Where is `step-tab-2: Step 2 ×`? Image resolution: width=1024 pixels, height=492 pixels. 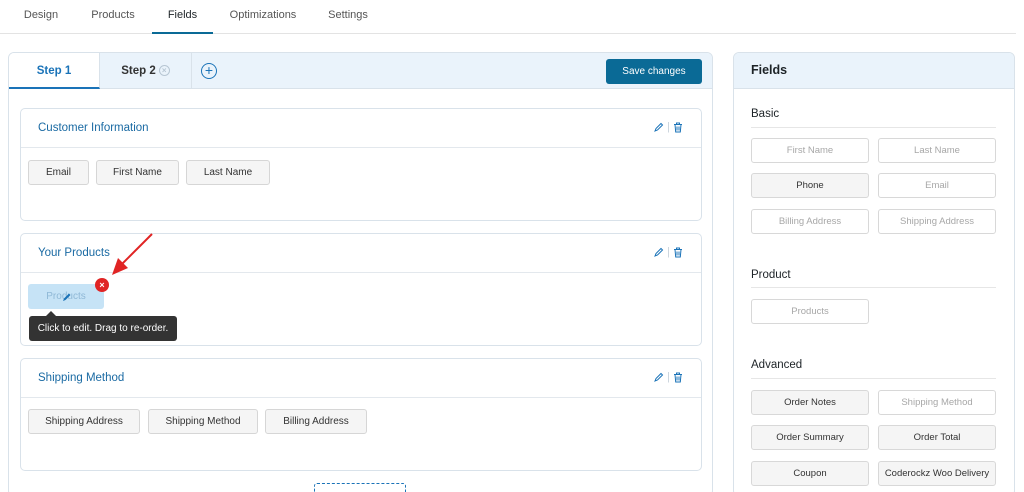
step-tab-2: Step 2 × is located at coordinates (146, 71).